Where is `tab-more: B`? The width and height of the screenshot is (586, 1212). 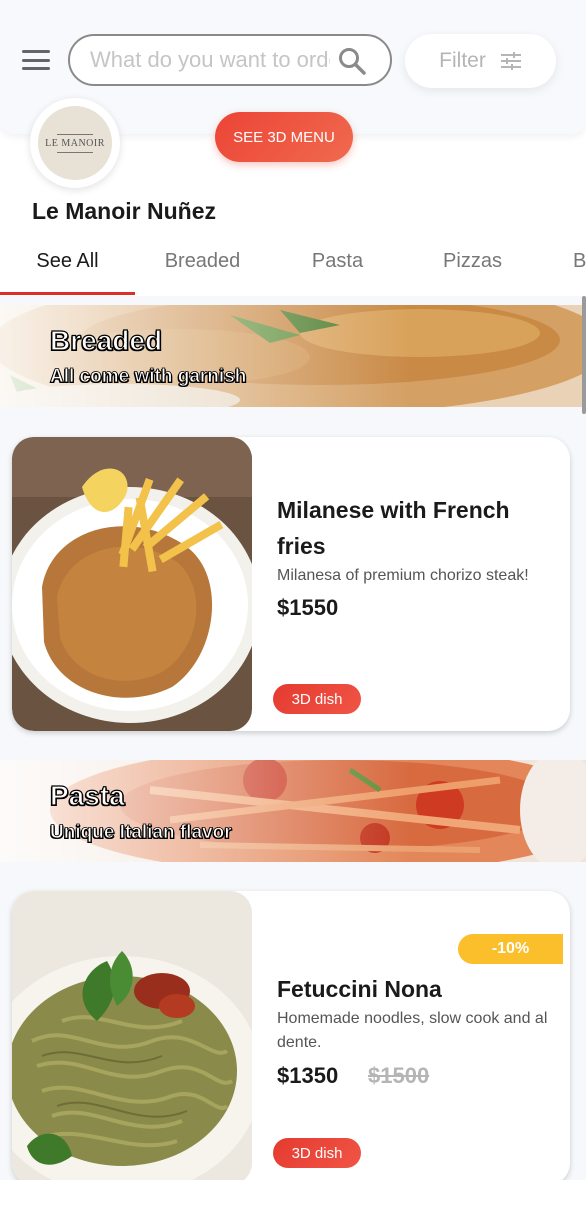
tab-more: B is located at coordinates (563, 265).